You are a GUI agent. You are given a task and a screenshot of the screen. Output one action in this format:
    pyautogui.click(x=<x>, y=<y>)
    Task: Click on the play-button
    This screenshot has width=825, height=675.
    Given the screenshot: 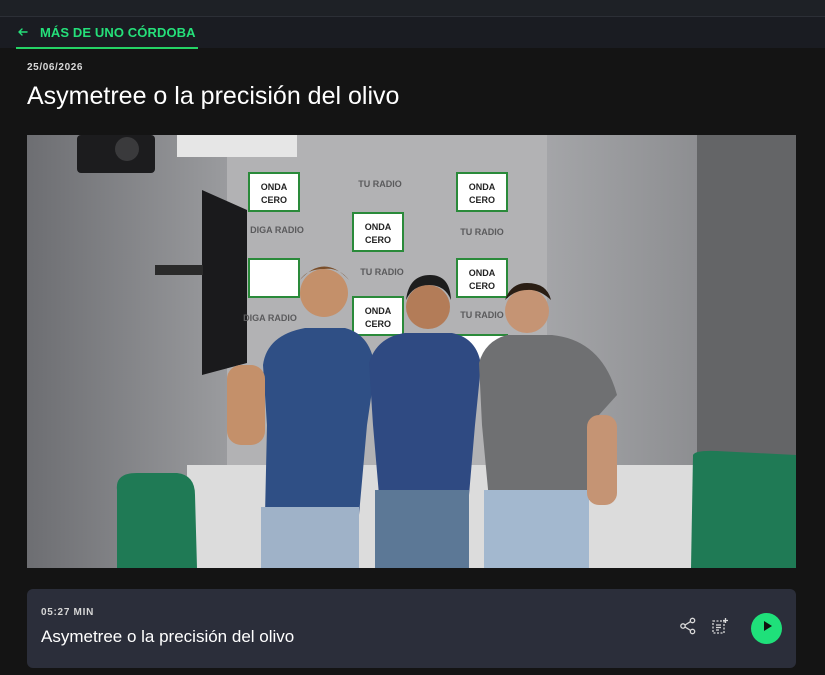 What is the action you would take?
    pyautogui.click(x=766, y=628)
    